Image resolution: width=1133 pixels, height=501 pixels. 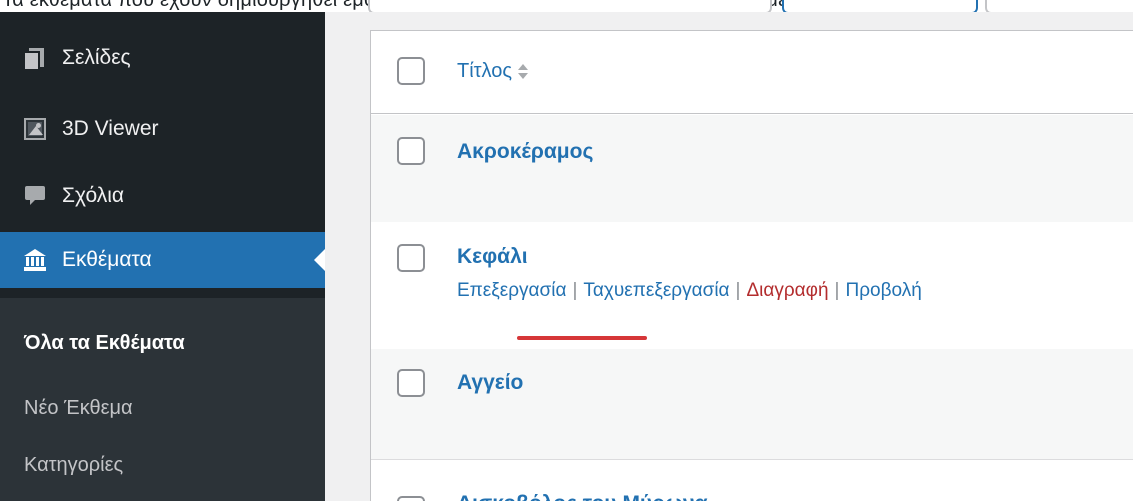 I want to click on row-title-link: Δισκοβόλος του Μύρωνα, so click(x=582, y=496).